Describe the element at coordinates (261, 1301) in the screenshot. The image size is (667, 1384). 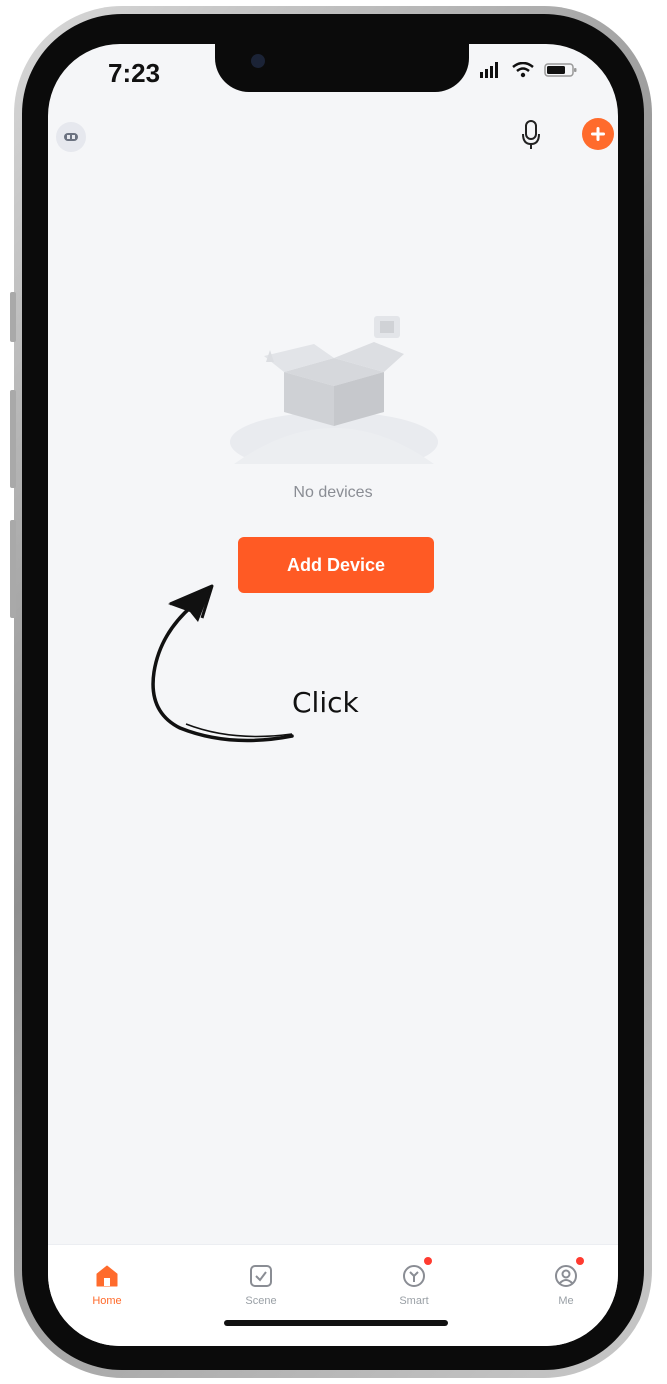
I see `tab-label-scene: Scene` at that location.